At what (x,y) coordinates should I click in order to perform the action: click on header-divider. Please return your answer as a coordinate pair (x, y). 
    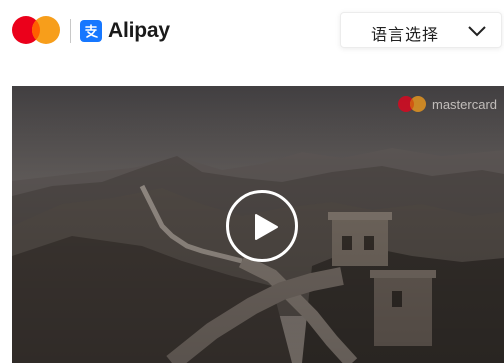
    Looking at the image, I should click on (70, 31).